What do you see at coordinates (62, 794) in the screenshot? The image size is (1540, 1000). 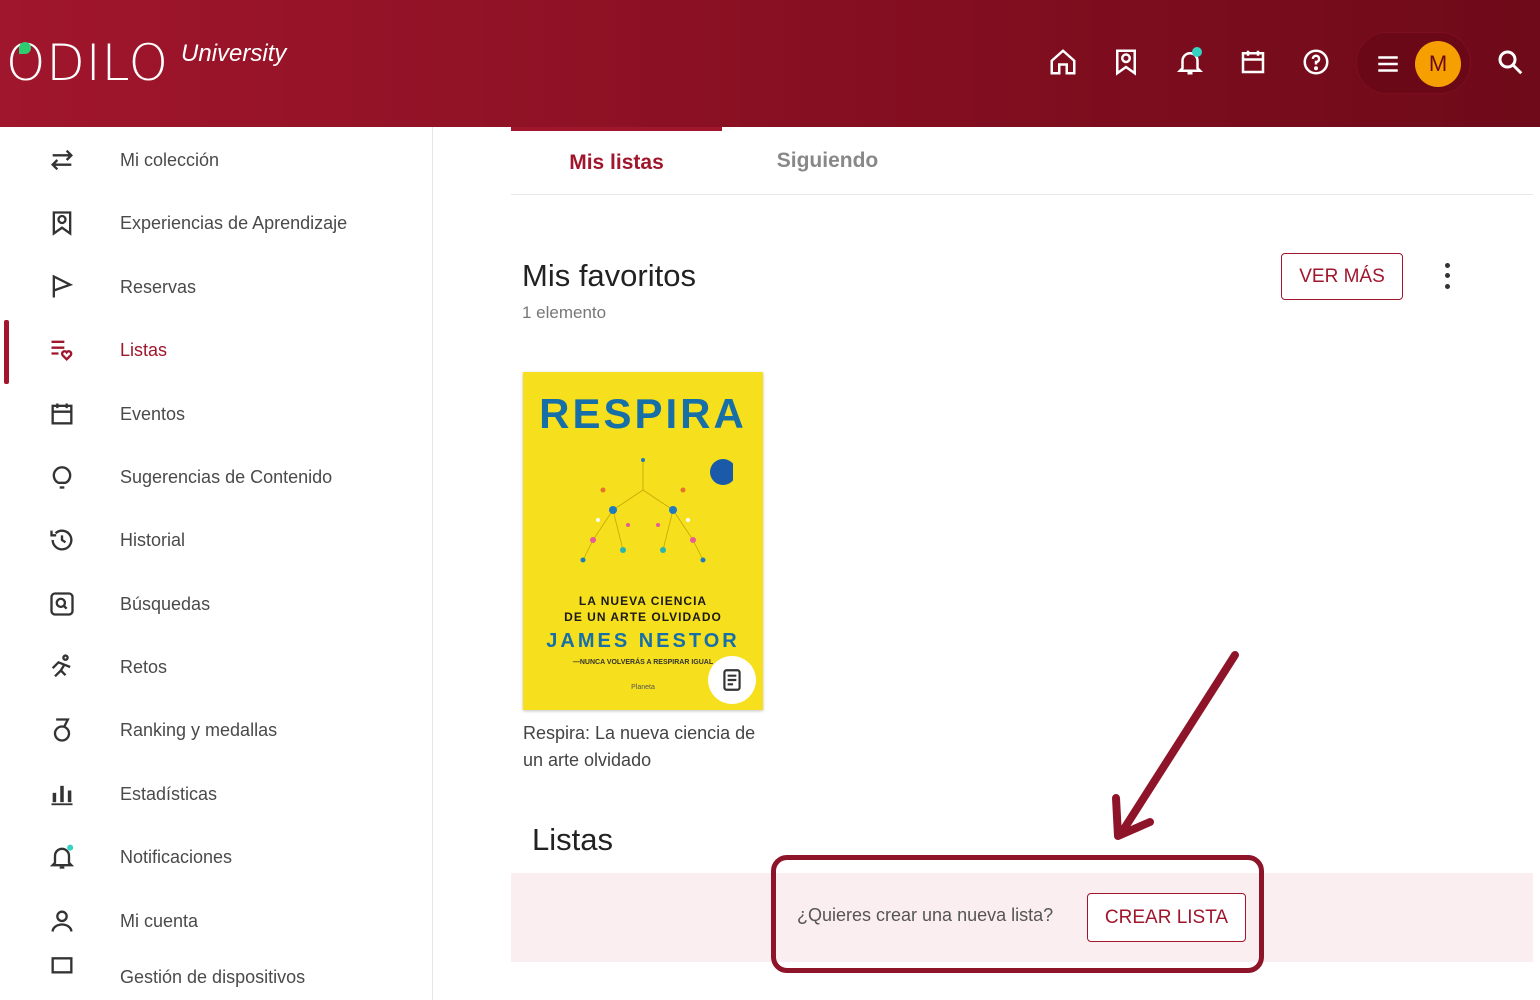 I see `bar-chart-icon` at bounding box center [62, 794].